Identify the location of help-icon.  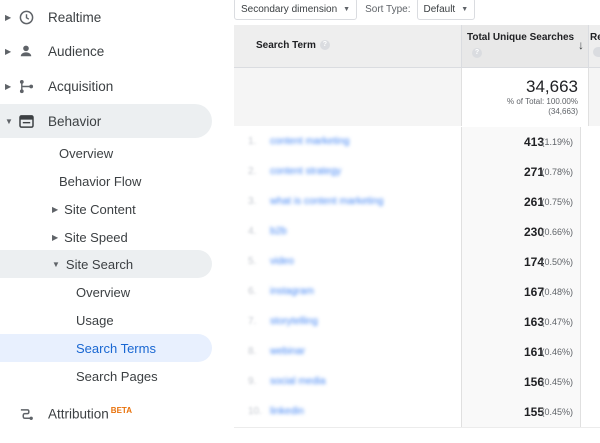
(596, 52).